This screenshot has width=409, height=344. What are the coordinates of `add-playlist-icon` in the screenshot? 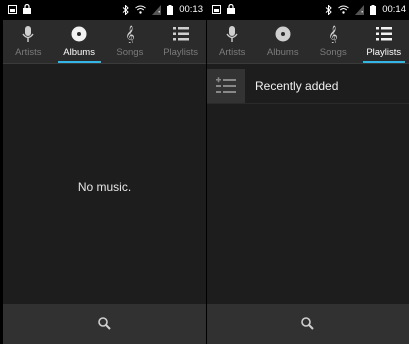 It's located at (226, 85).